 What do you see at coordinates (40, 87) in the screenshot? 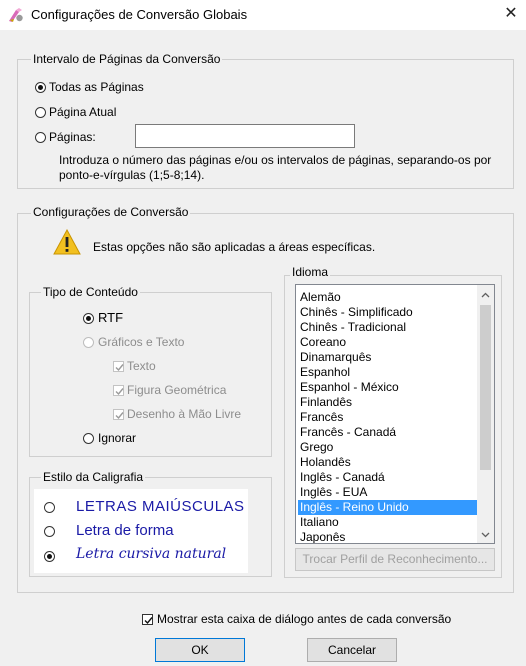
I see `radio-all-pages` at bounding box center [40, 87].